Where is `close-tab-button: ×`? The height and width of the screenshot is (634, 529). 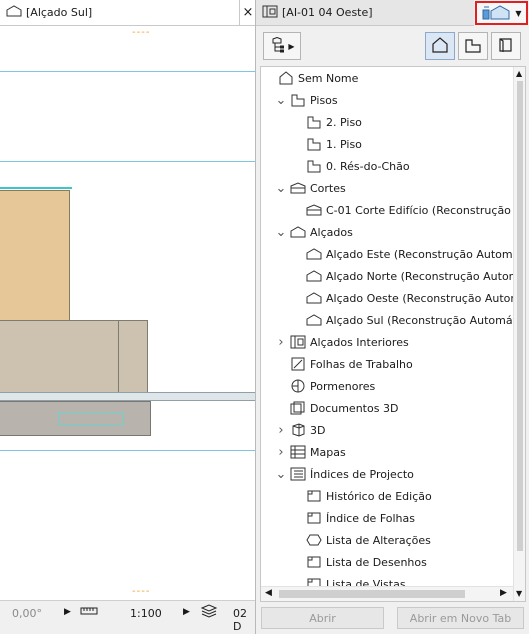 close-tab-button: × is located at coordinates (248, 12).